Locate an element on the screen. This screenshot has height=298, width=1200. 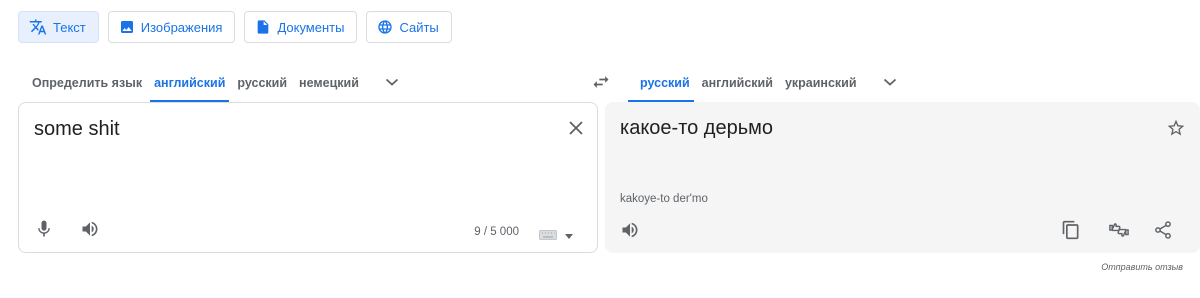
target-lang-english: английский is located at coordinates (737, 83).